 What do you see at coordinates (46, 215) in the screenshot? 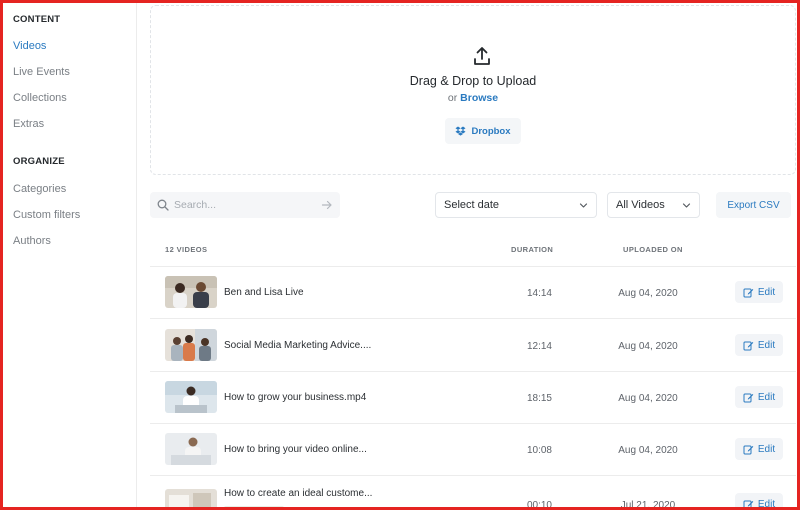
I see `sidebar-item-custom-filters: Custom filters` at bounding box center [46, 215].